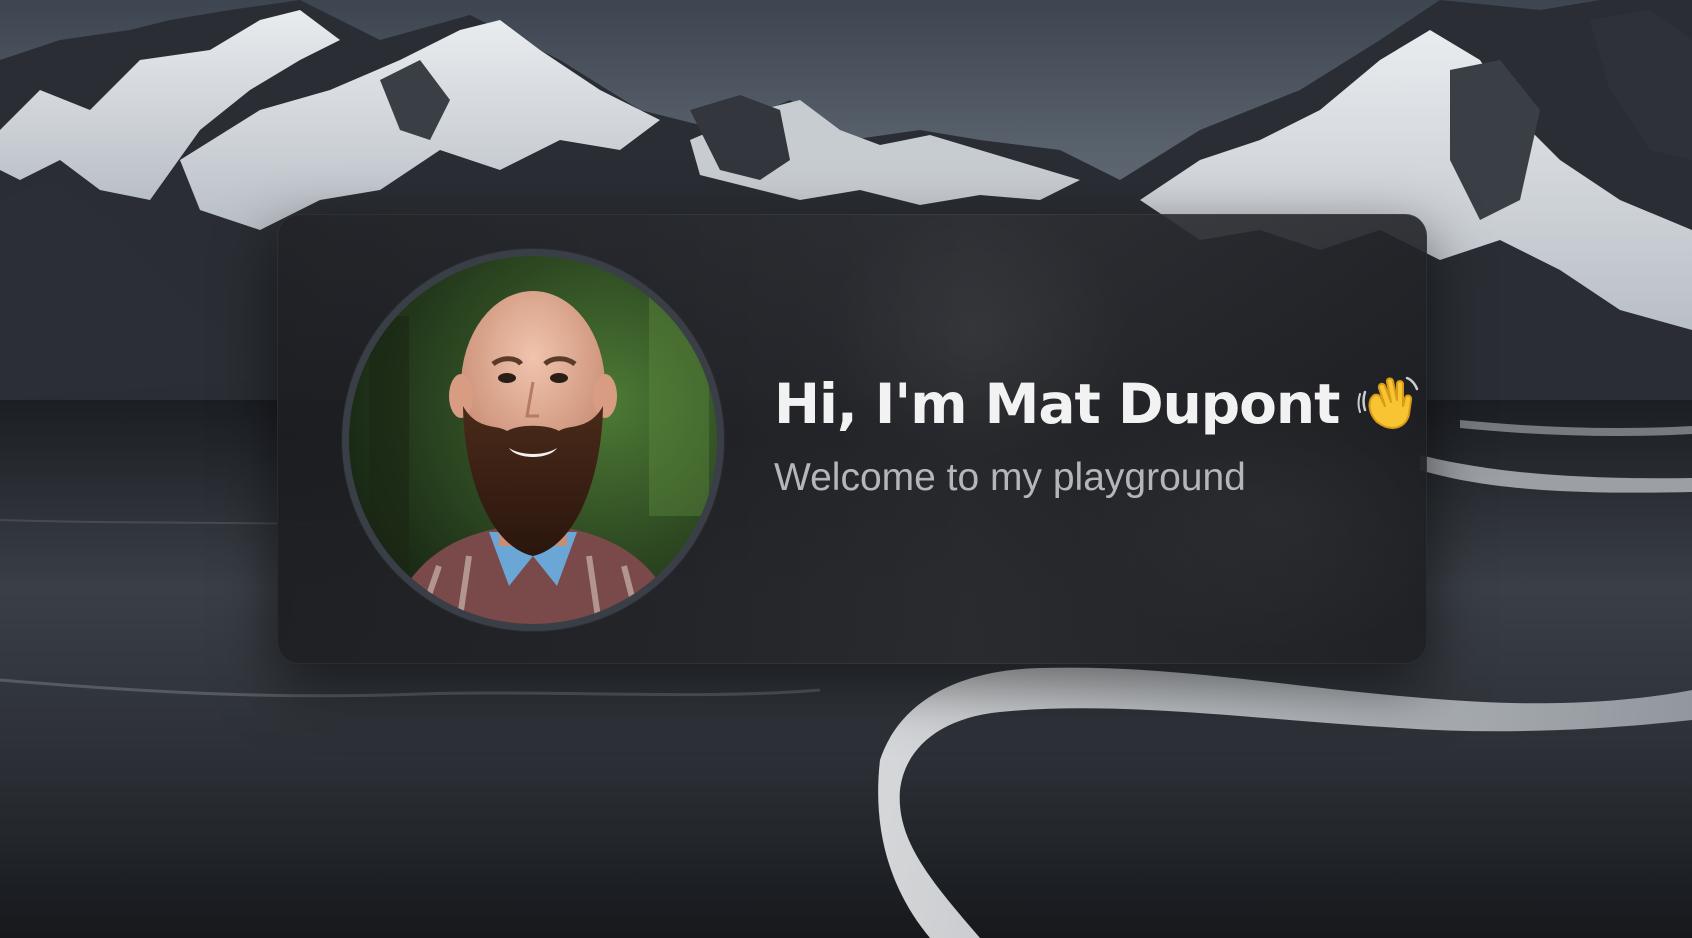 This screenshot has height=938, width=1692. I want to click on profile-photo-image, so click(533, 440).